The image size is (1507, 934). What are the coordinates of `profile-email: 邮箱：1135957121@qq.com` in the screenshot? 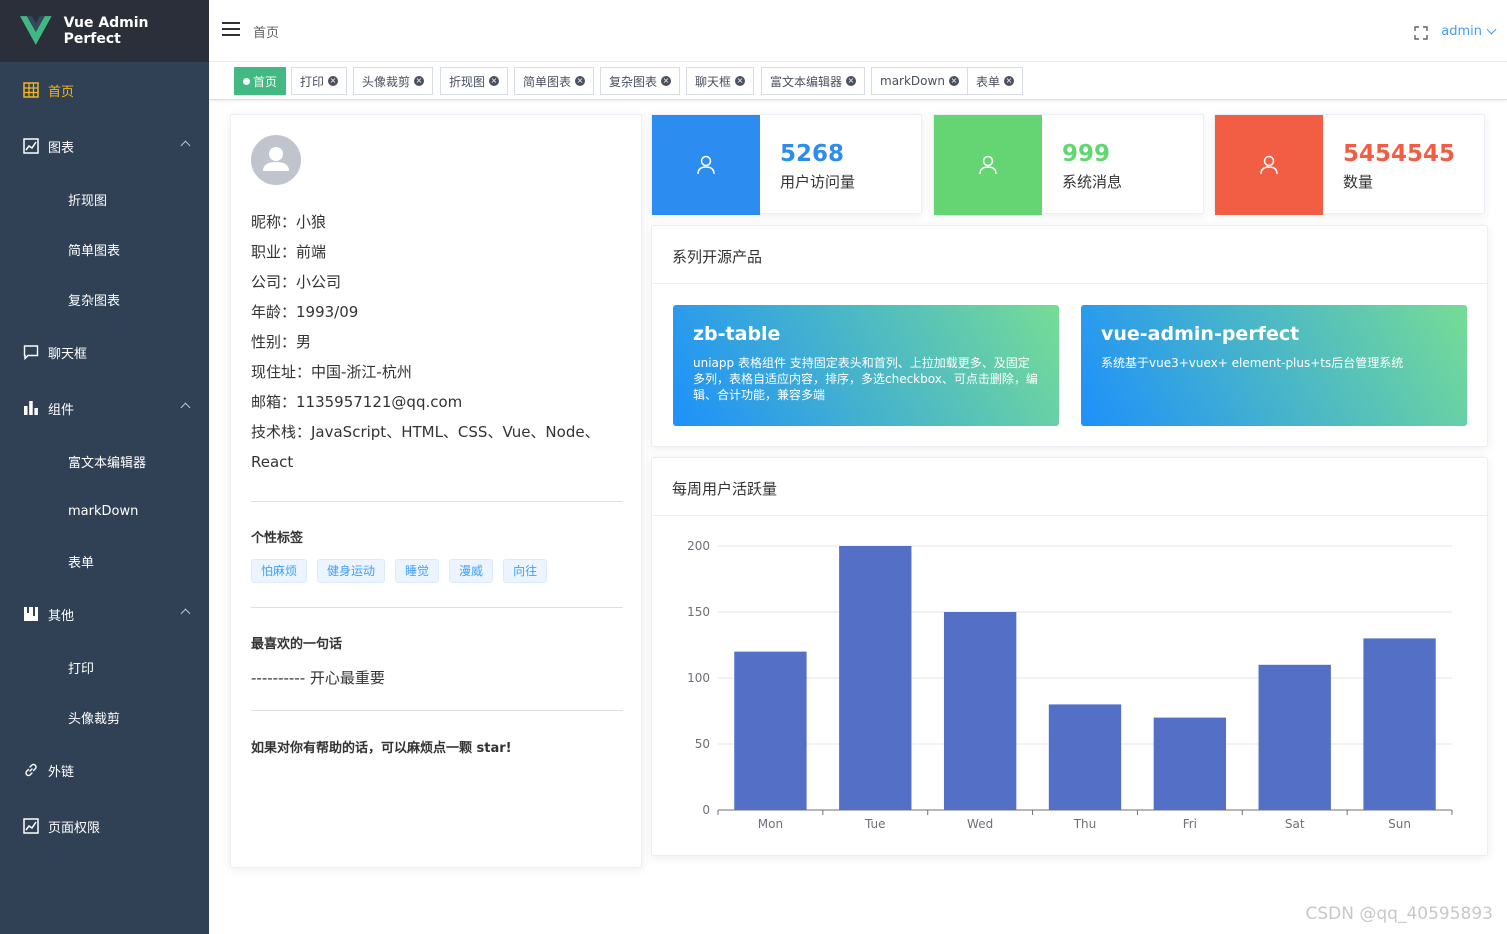 It's located at (357, 402).